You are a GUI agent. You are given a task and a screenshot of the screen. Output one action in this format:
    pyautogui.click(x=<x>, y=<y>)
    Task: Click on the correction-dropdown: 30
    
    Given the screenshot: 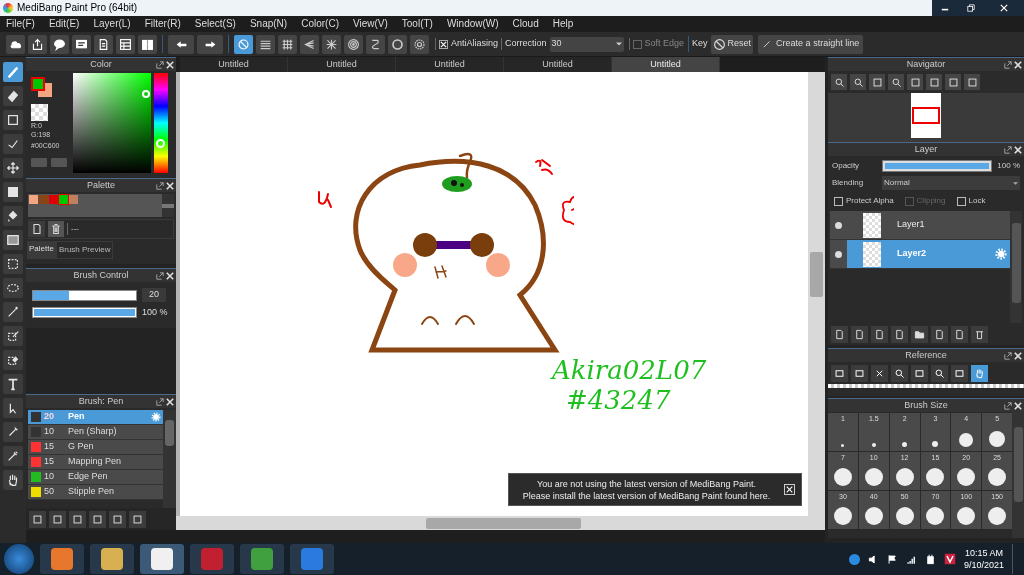 What is the action you would take?
    pyautogui.click(x=586, y=44)
    